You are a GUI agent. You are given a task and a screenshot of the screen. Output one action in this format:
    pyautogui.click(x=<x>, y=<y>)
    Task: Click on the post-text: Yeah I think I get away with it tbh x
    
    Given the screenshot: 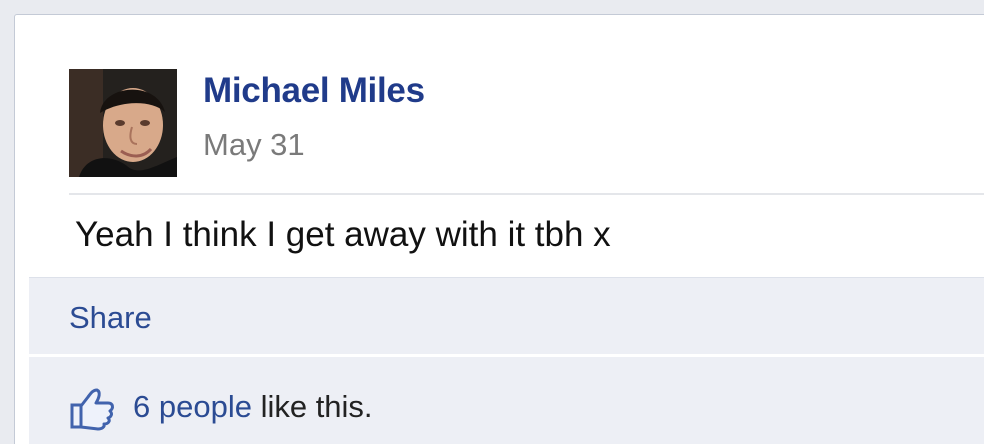 What is the action you would take?
    pyautogui.click(x=343, y=234)
    